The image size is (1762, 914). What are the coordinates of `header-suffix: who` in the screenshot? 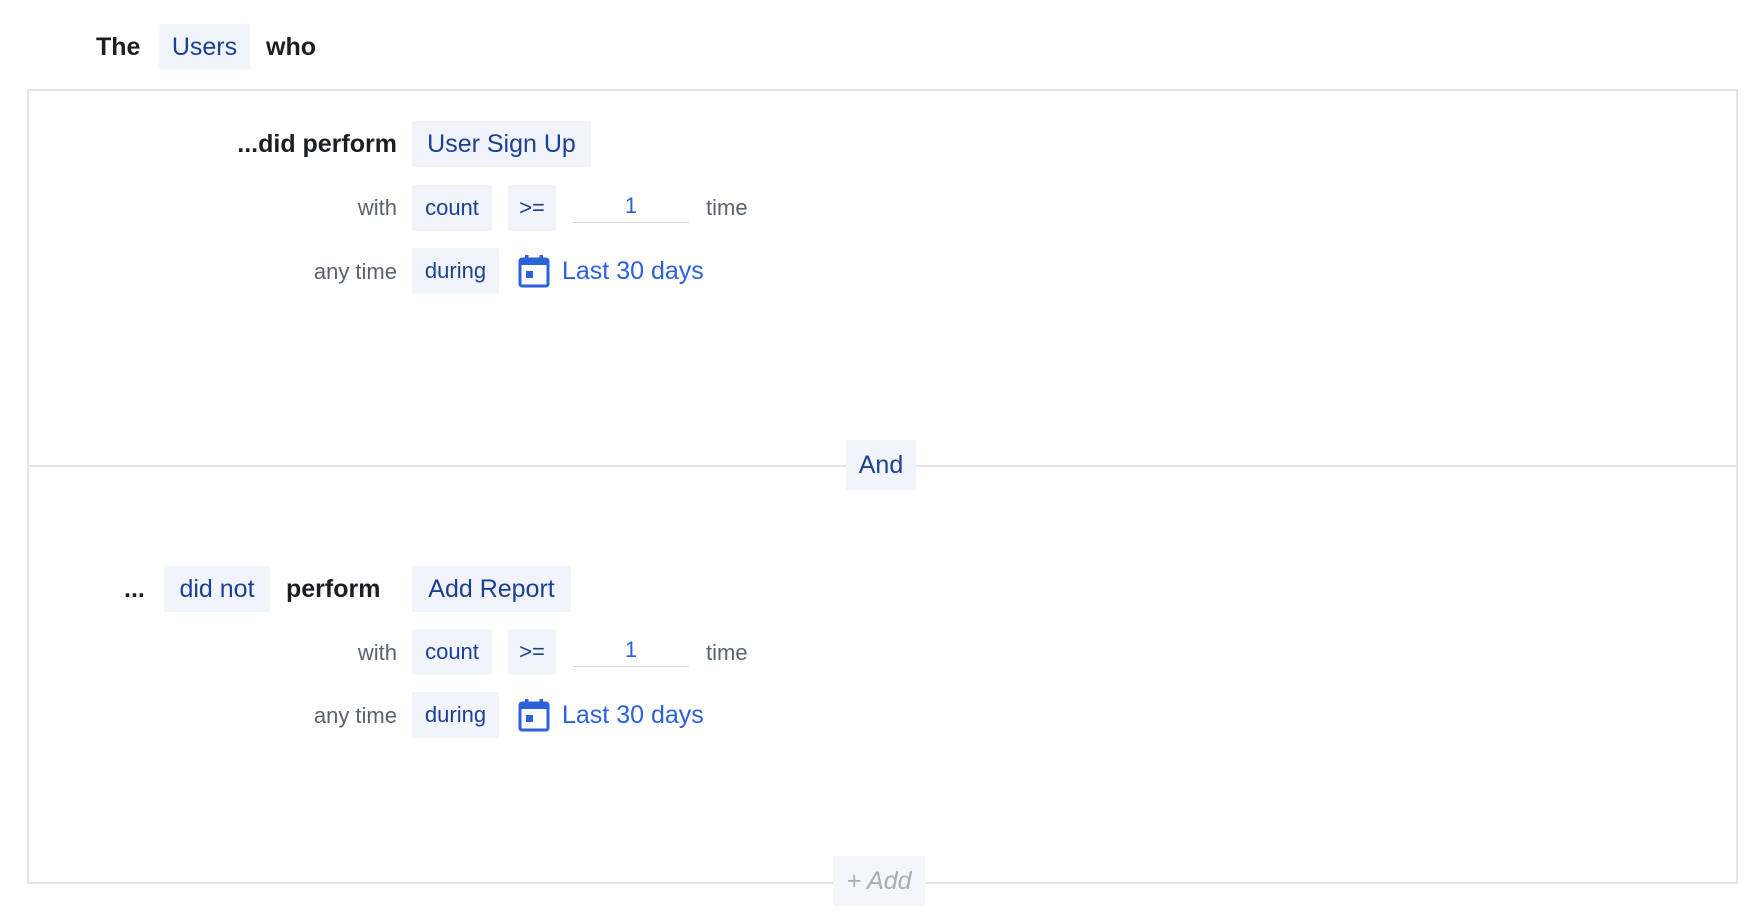 It's located at (291, 47).